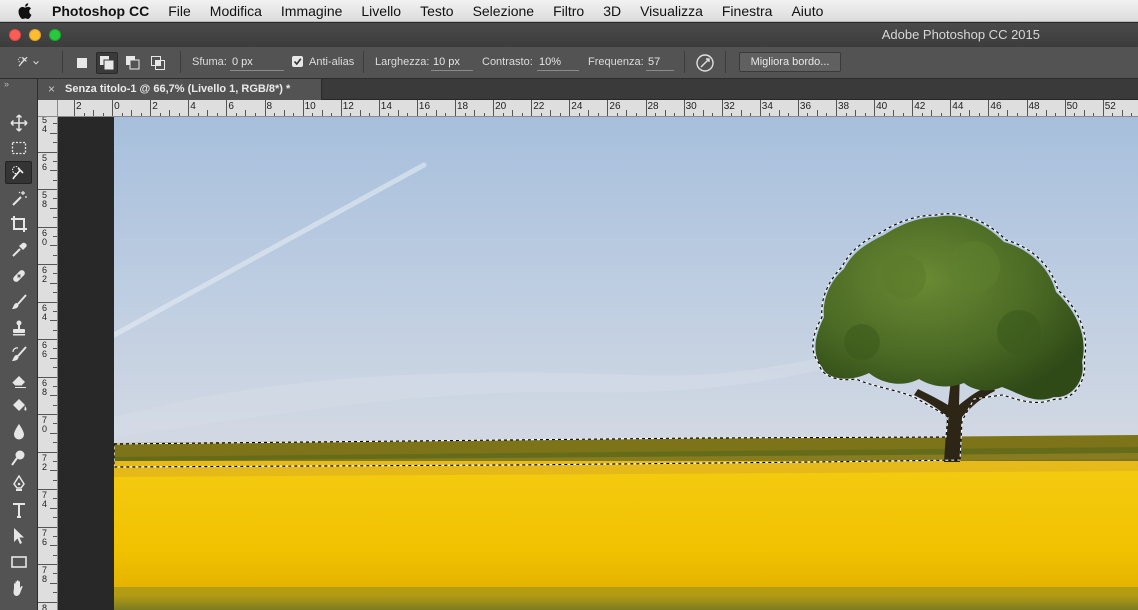 The width and height of the screenshot is (1138, 610). Describe the element at coordinates (996, 106) in the screenshot. I see `ruler-h-label: 46` at that location.